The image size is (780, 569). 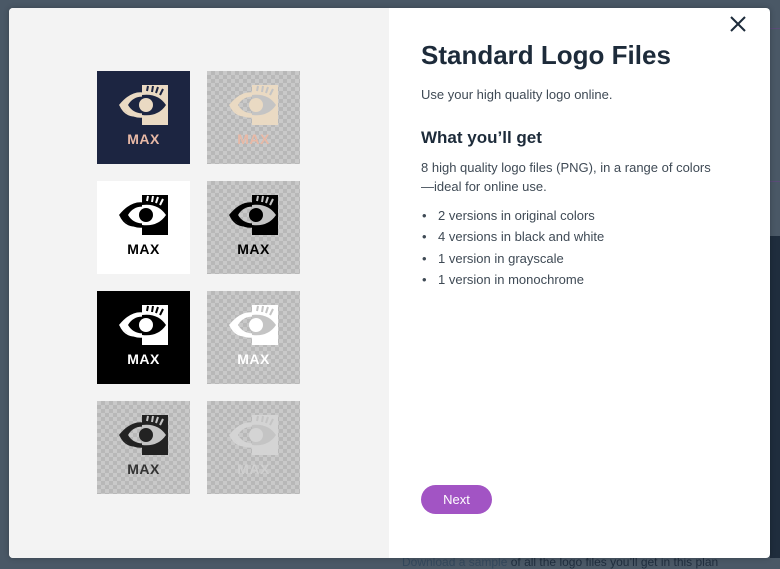 I want to click on close-icon, so click(x=738, y=24).